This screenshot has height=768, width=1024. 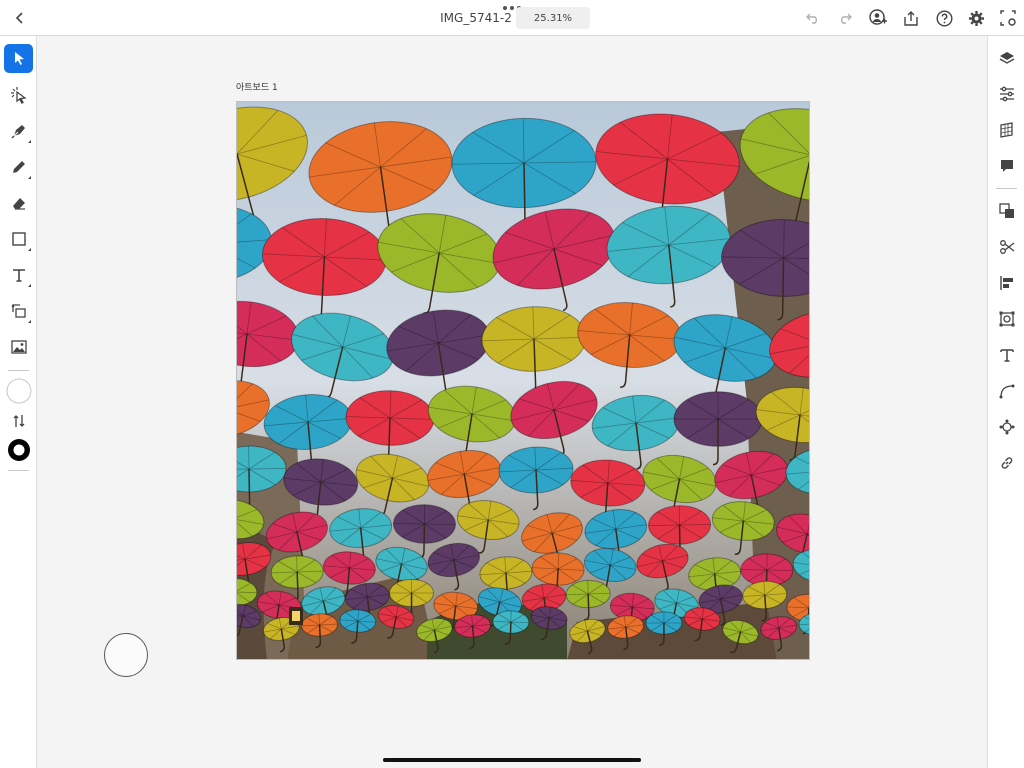 I want to click on device-preview-button, so click(x=1008, y=18).